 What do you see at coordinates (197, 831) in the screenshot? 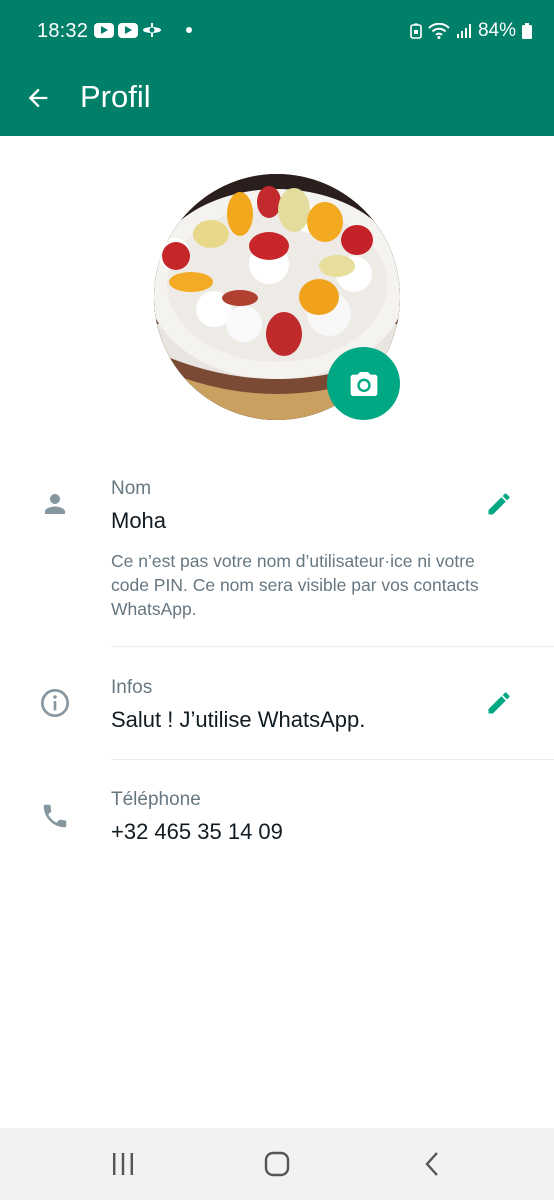
I see `phone-value: +32 465 35 14 09` at bounding box center [197, 831].